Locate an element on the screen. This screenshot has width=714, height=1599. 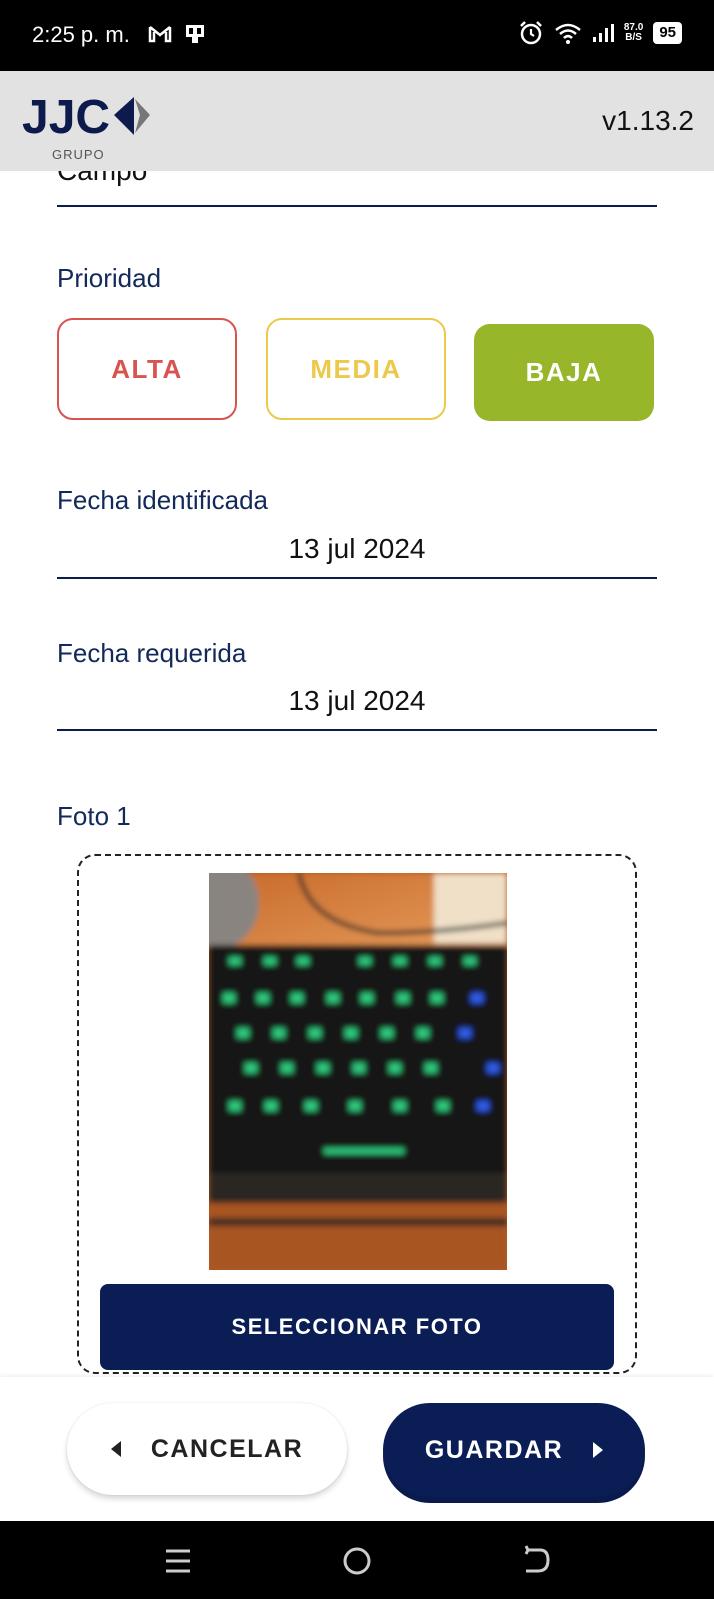
photo1-label: Foto 1 is located at coordinates (94, 816).